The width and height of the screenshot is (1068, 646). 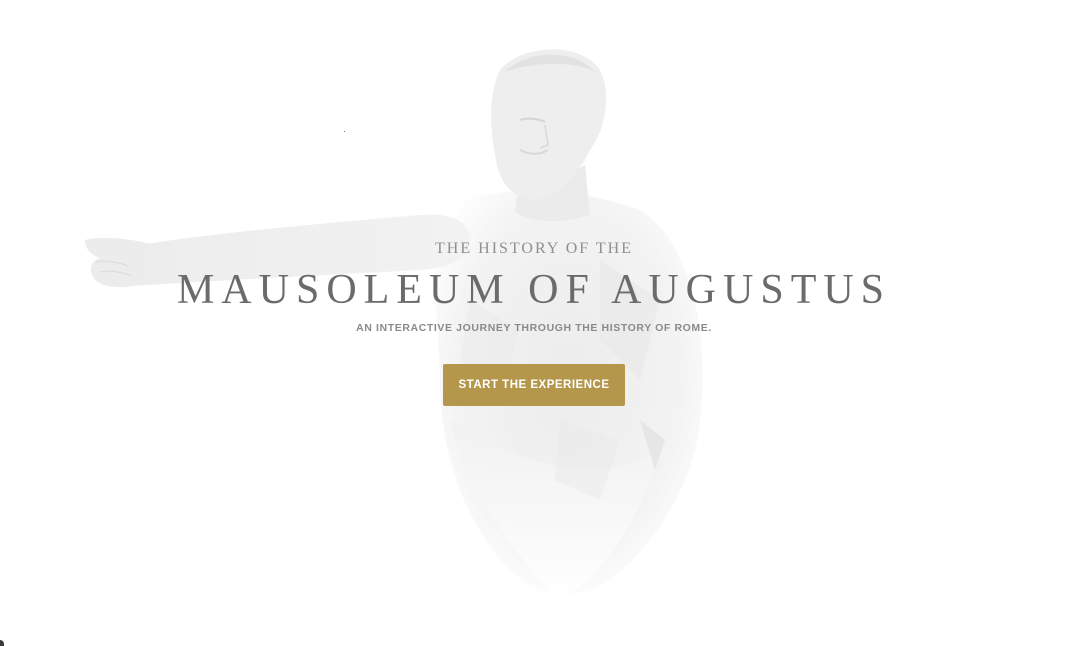 I want to click on start-experience-button: START THE EXPERIENCE, so click(x=534, y=385).